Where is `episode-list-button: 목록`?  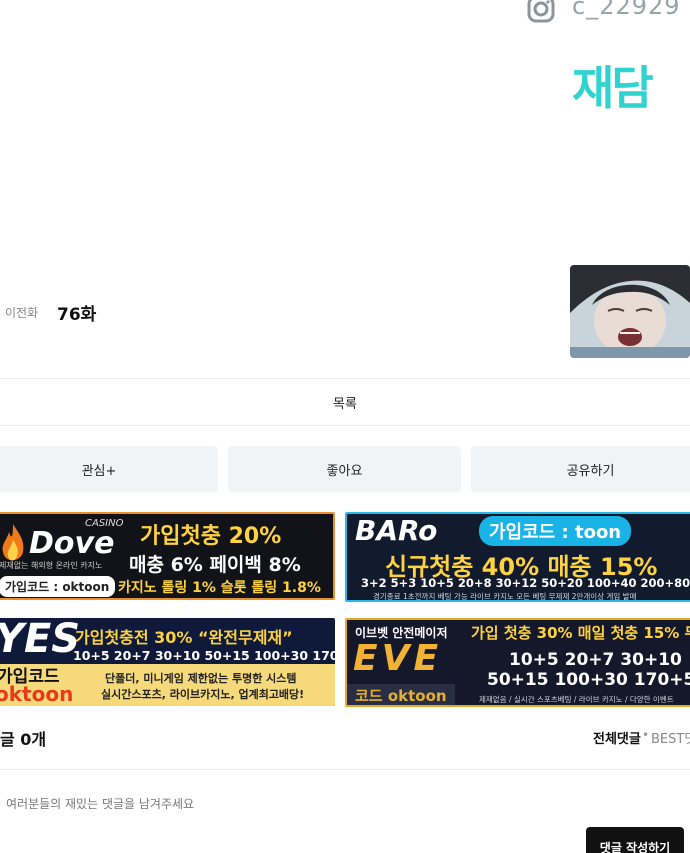 episode-list-button: 목록 is located at coordinates (345, 402).